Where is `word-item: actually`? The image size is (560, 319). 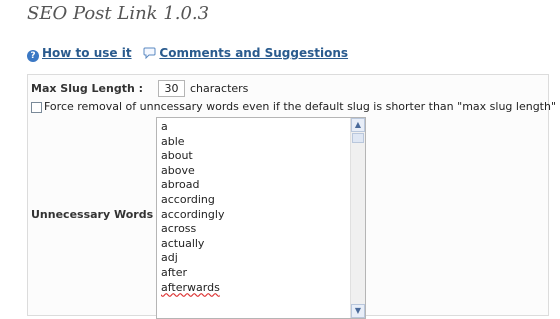 word-item: actually is located at coordinates (183, 243).